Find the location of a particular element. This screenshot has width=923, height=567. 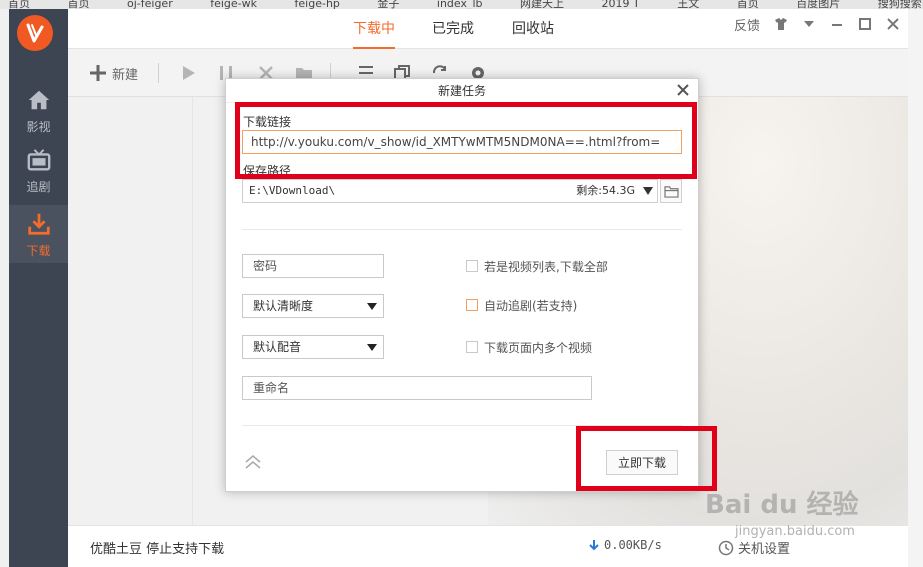

browse-folder-button is located at coordinates (671, 191).